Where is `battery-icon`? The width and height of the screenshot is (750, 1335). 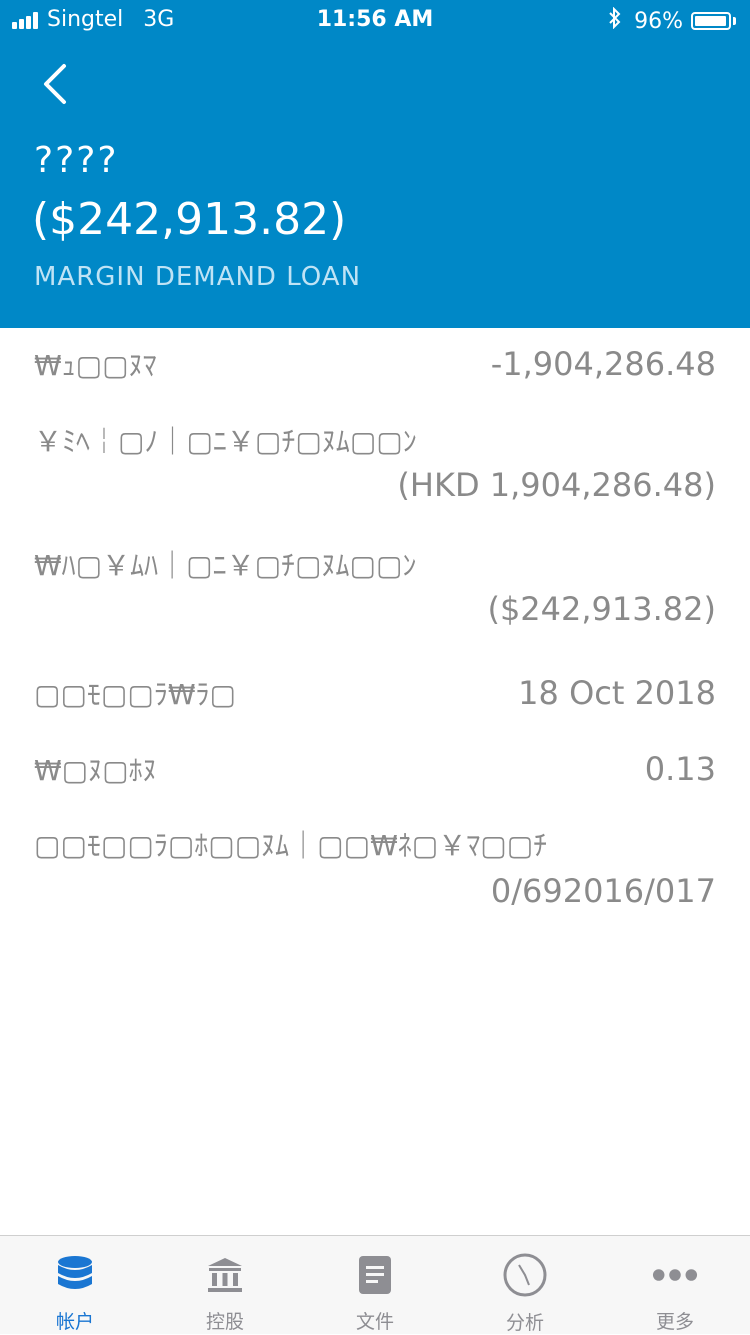 battery-icon is located at coordinates (711, 21).